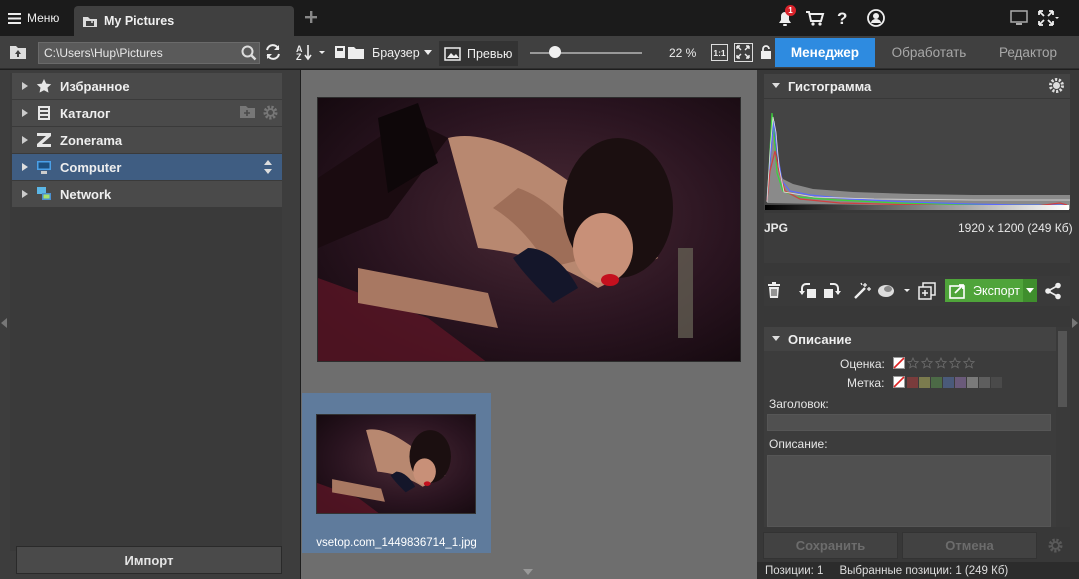 The image size is (1079, 579). I want to click on scrollbar-thumb, so click(1062, 369).